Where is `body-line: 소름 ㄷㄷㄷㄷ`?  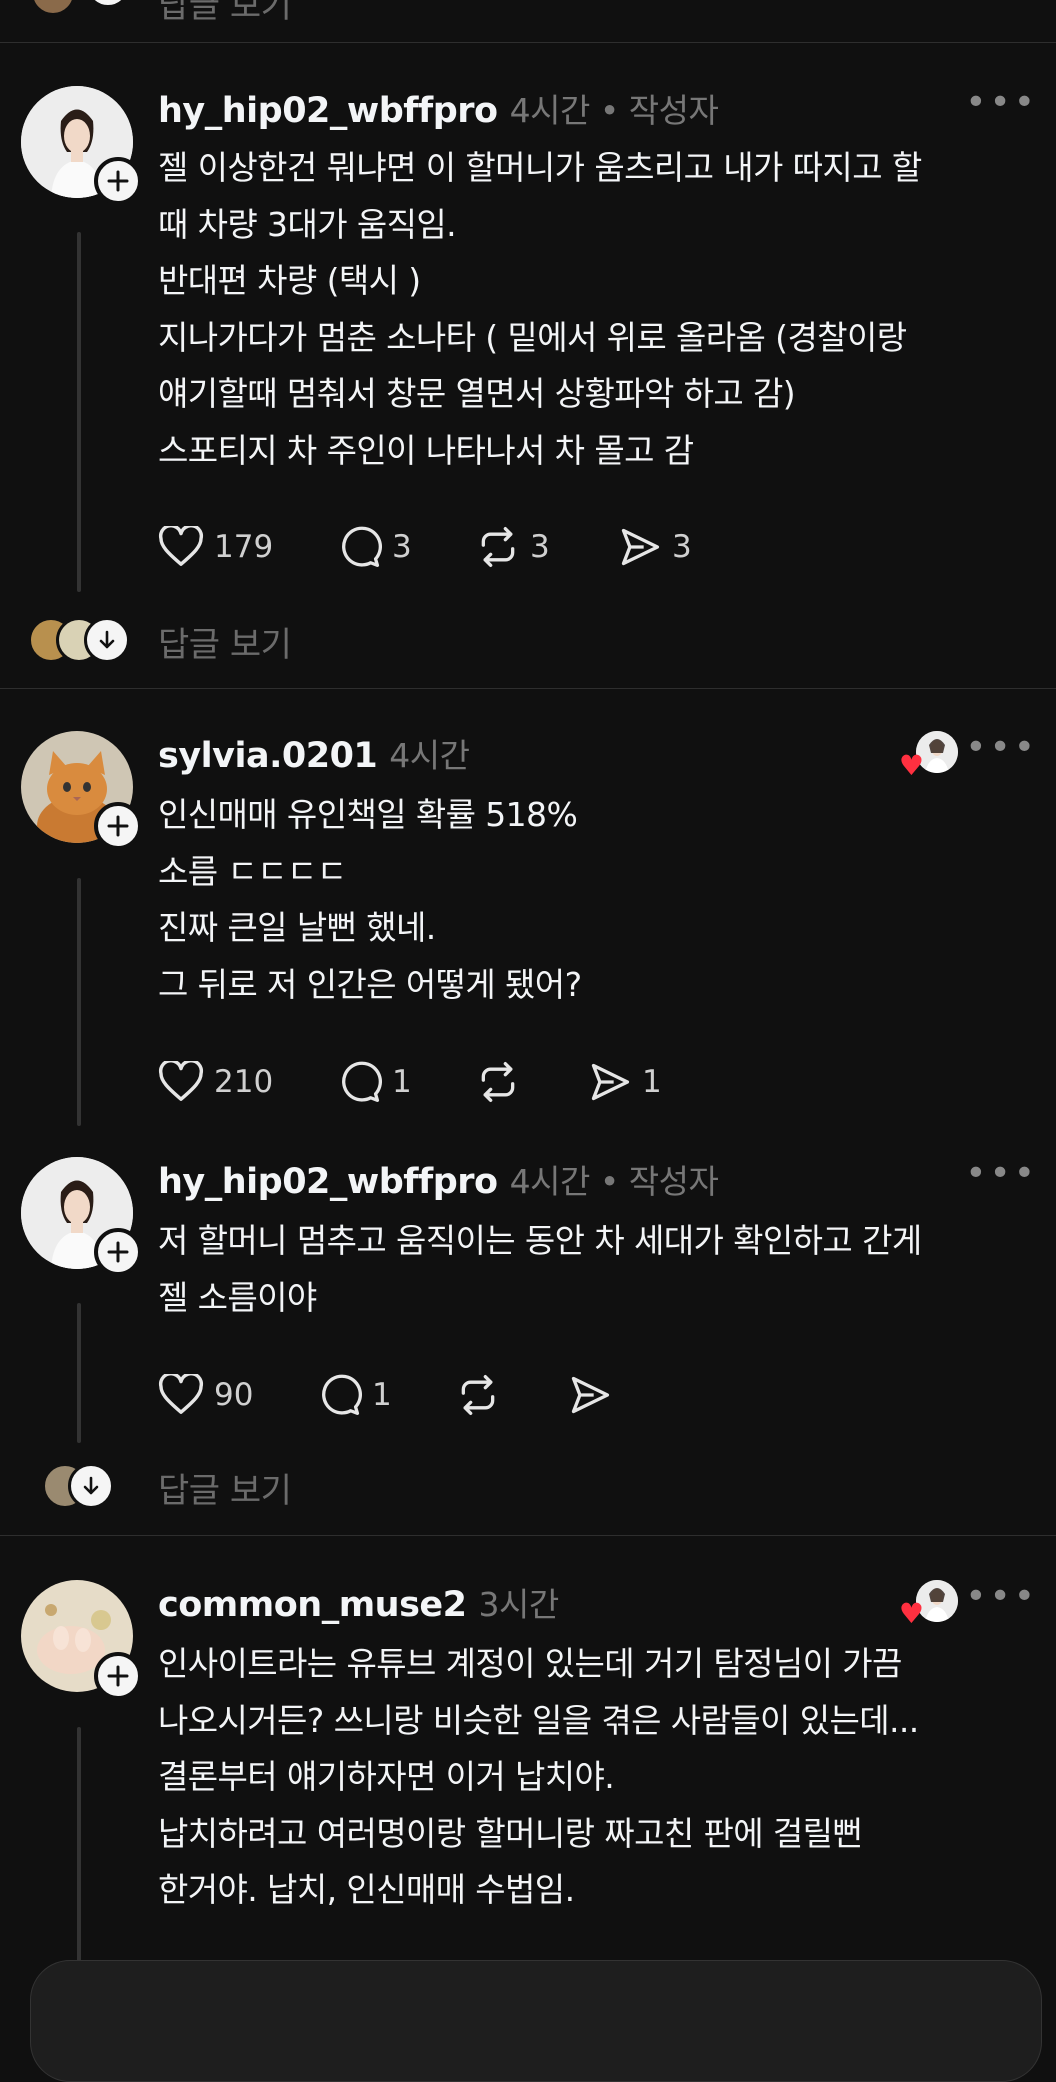 body-line: 소름 ㄷㄷㄷㄷ is located at coordinates (252, 871).